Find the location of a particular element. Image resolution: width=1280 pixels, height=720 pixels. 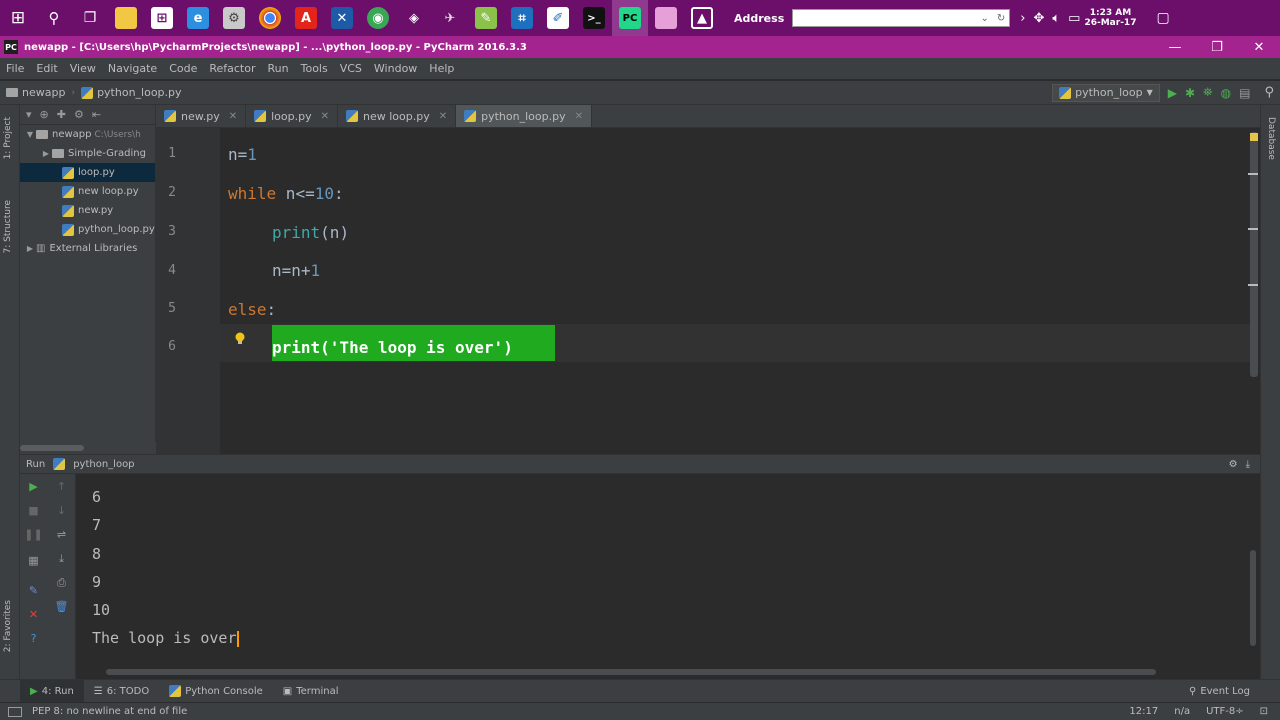

tool-tab-run: ▶ 4: Run is located at coordinates (52, 691).